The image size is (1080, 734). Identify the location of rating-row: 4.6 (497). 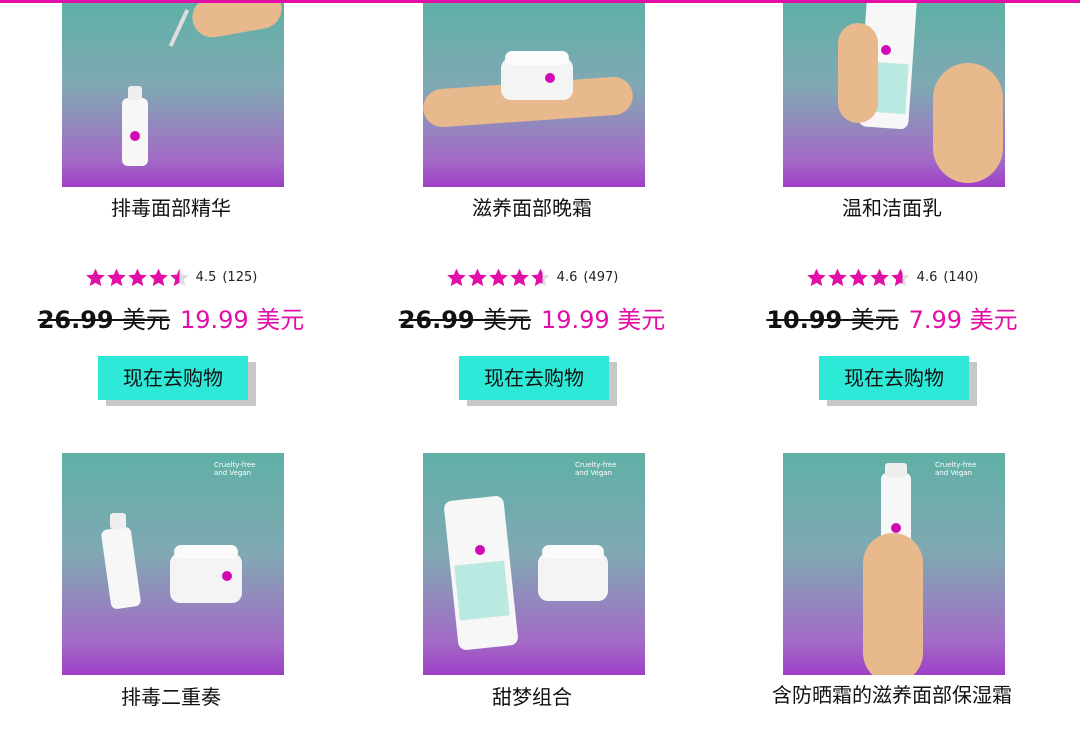
(532, 277).